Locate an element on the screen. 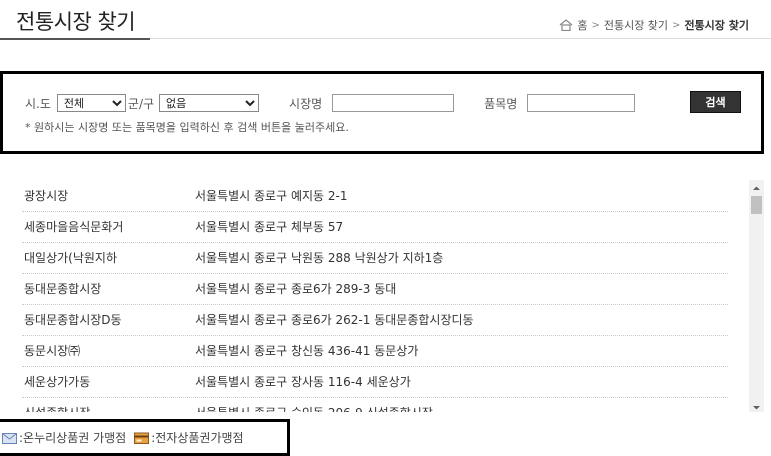  market-name: 세종마을음식문화거 is located at coordinates (73, 226).